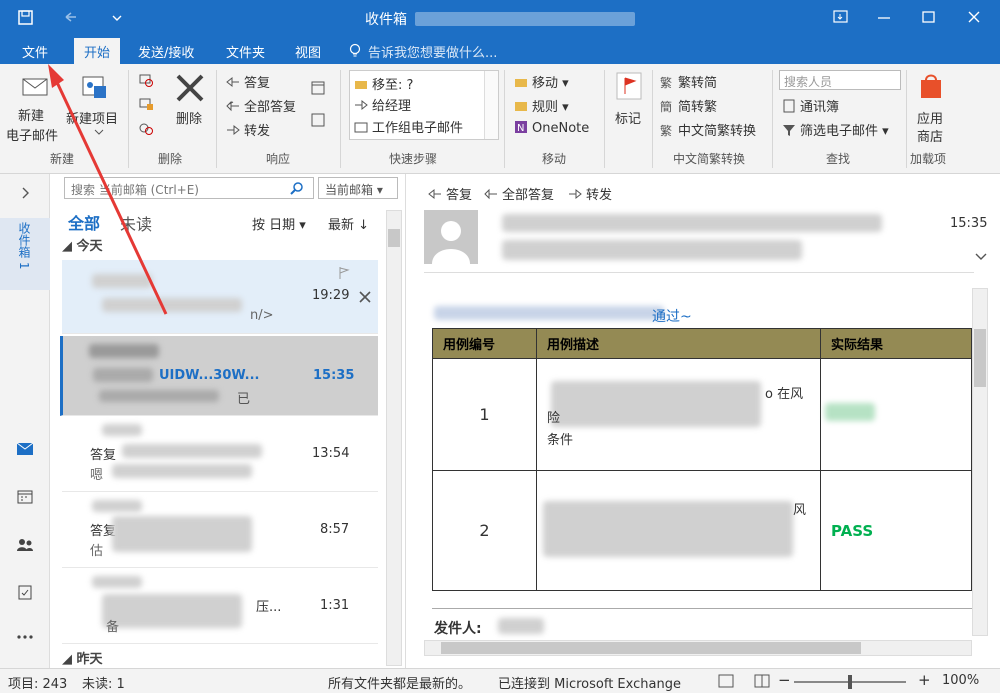 This screenshot has height=693, width=1000. I want to click on forward-button: 转发, so click(248, 129).